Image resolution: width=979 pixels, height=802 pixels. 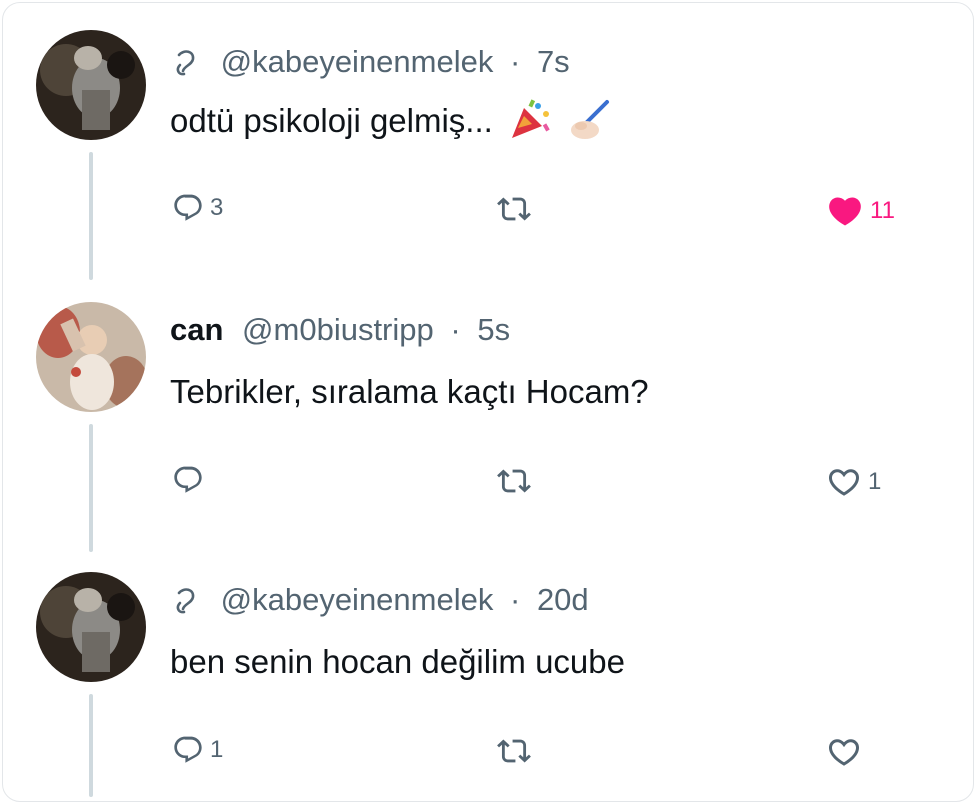 I want to click on tweet-text: Tebrikler, sıralama kaçtı Hocam?, so click(x=409, y=392).